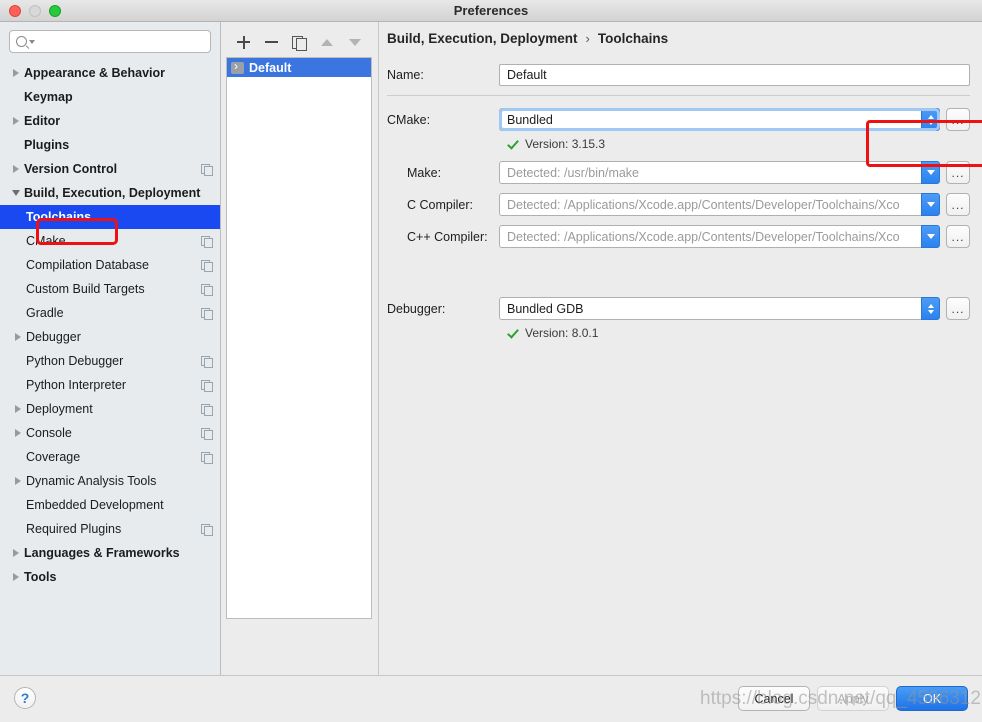 The image size is (982, 722). I want to click on duplicate-toolchain-button, so click(299, 43).